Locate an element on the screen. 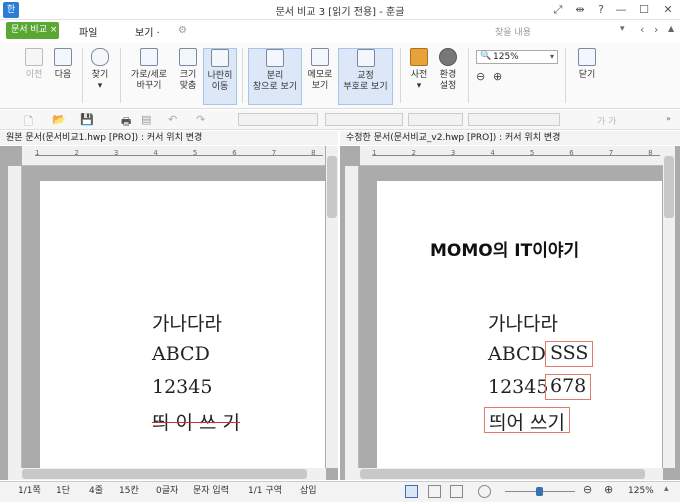  right-ruler-ticks: 12345678 is located at coordinates (526, 153).